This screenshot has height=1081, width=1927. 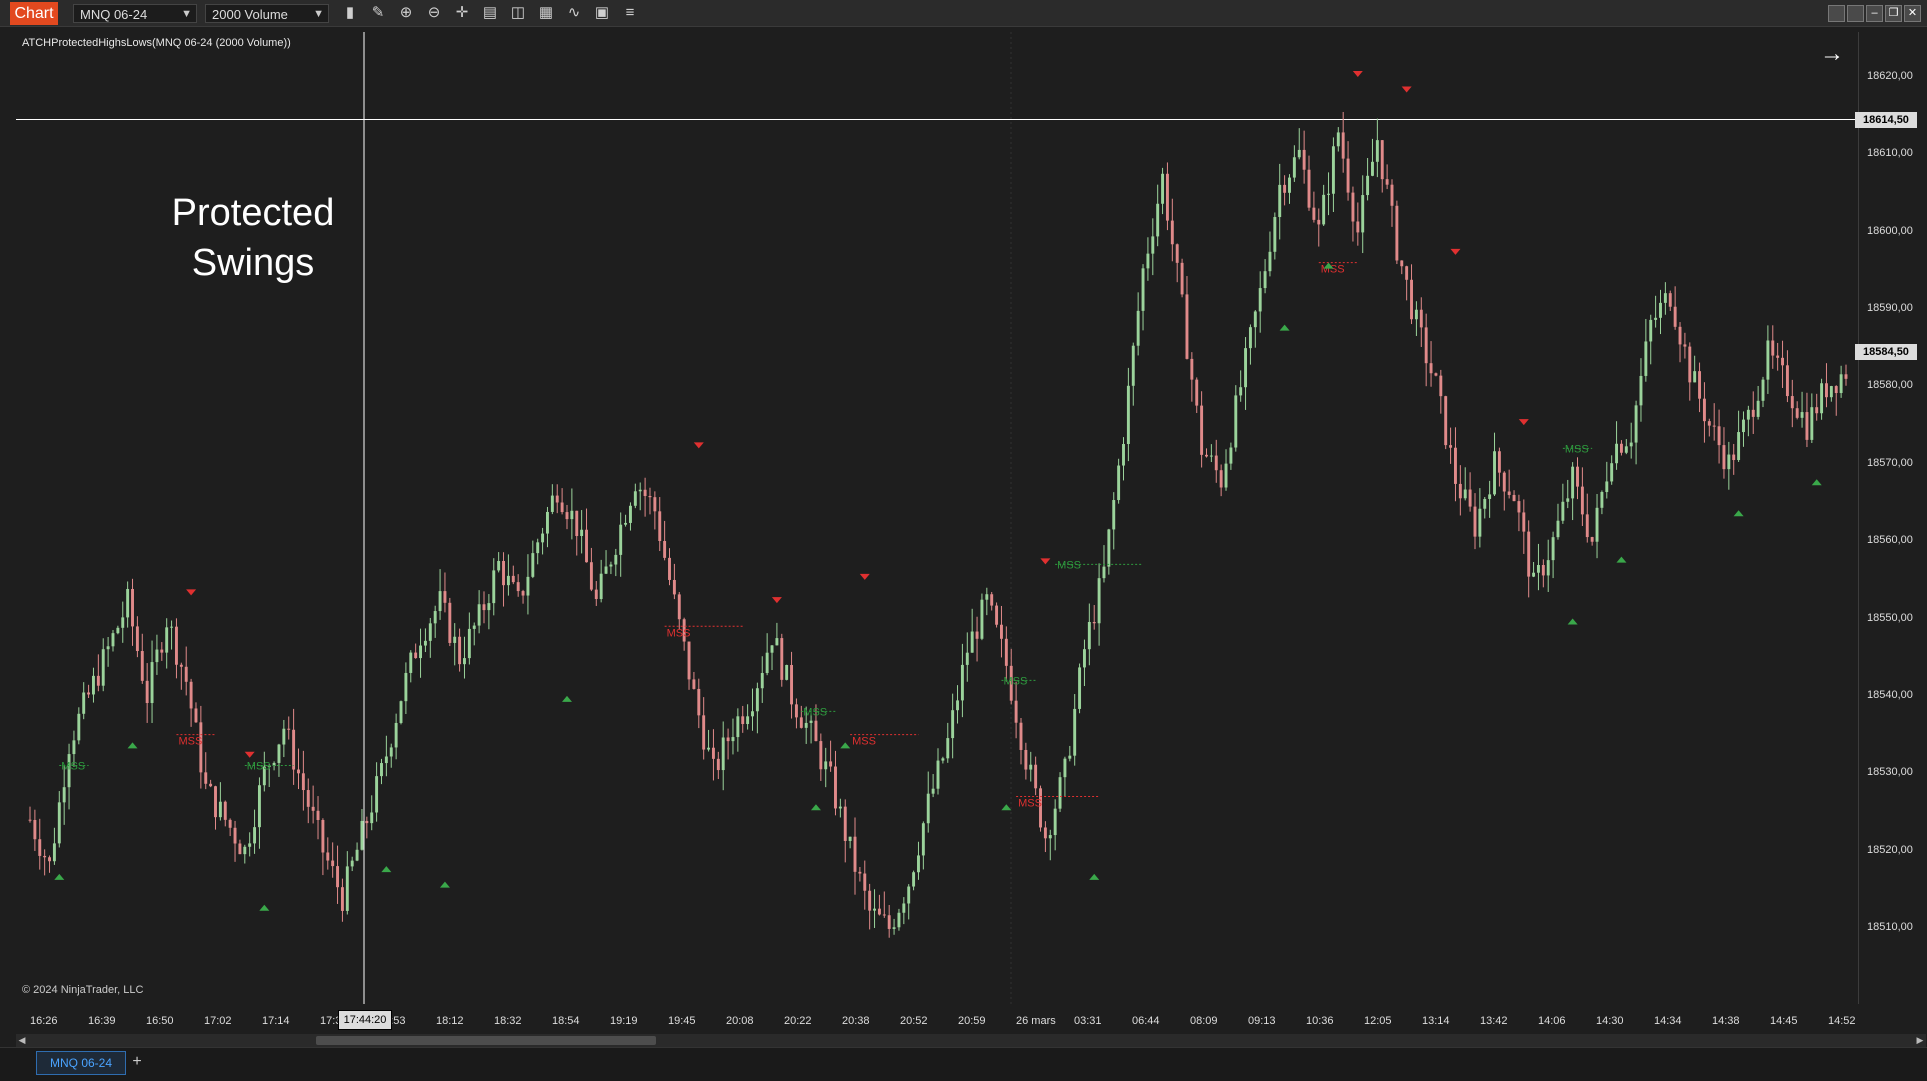 I want to click on instrument-selector: MNQ 06-24 ▼, so click(x=135, y=13).